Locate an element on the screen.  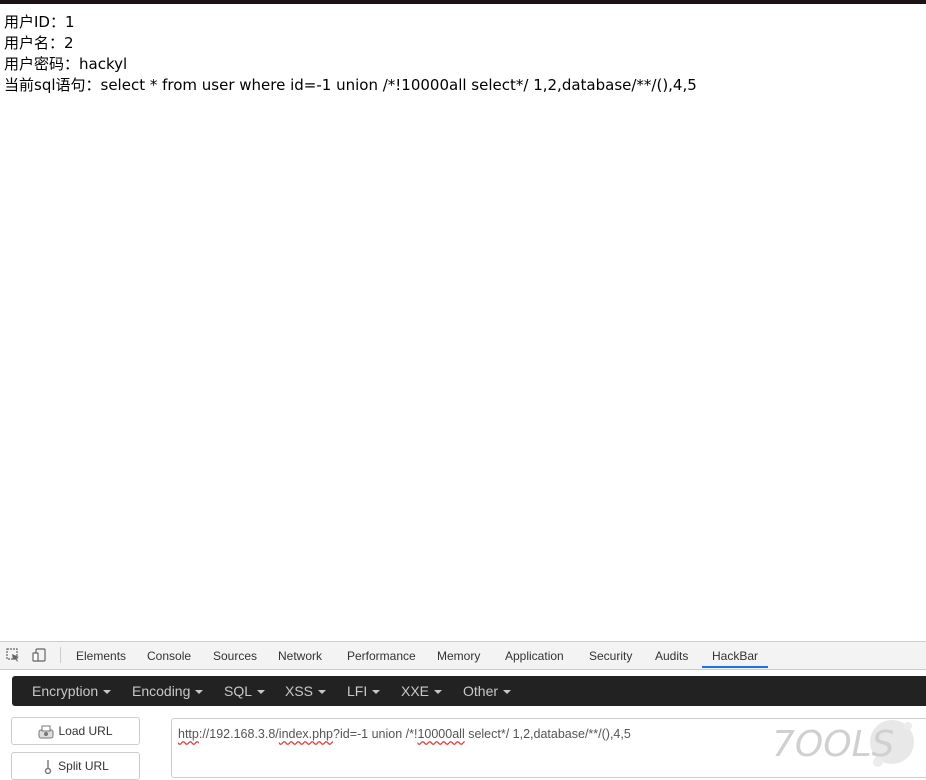
user-name-line: 用户名：2 is located at coordinates (39, 43).